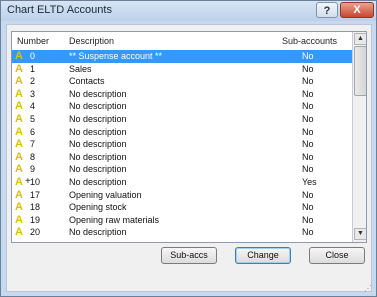 The image size is (377, 297). I want to click on table-row: A 7 No description No, so click(182, 144).